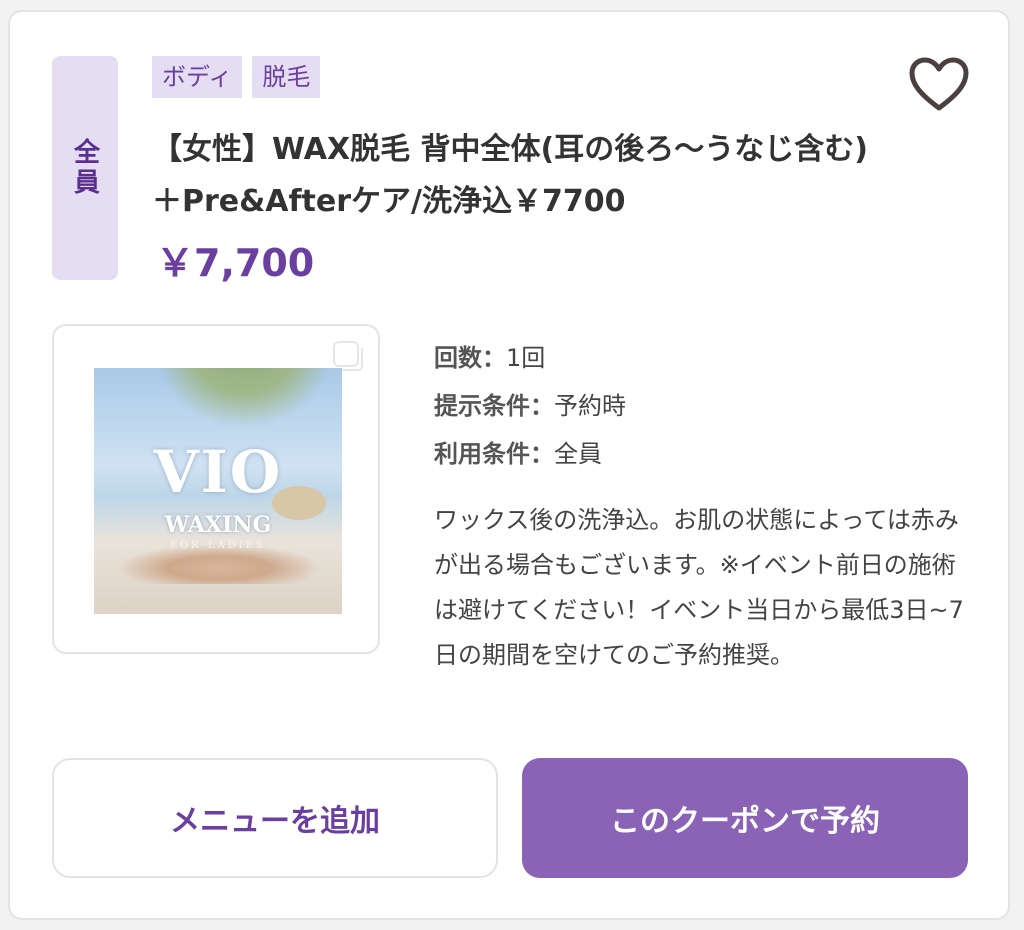 The width and height of the screenshot is (1024, 930). I want to click on tag-body: ボディ, so click(197, 77).